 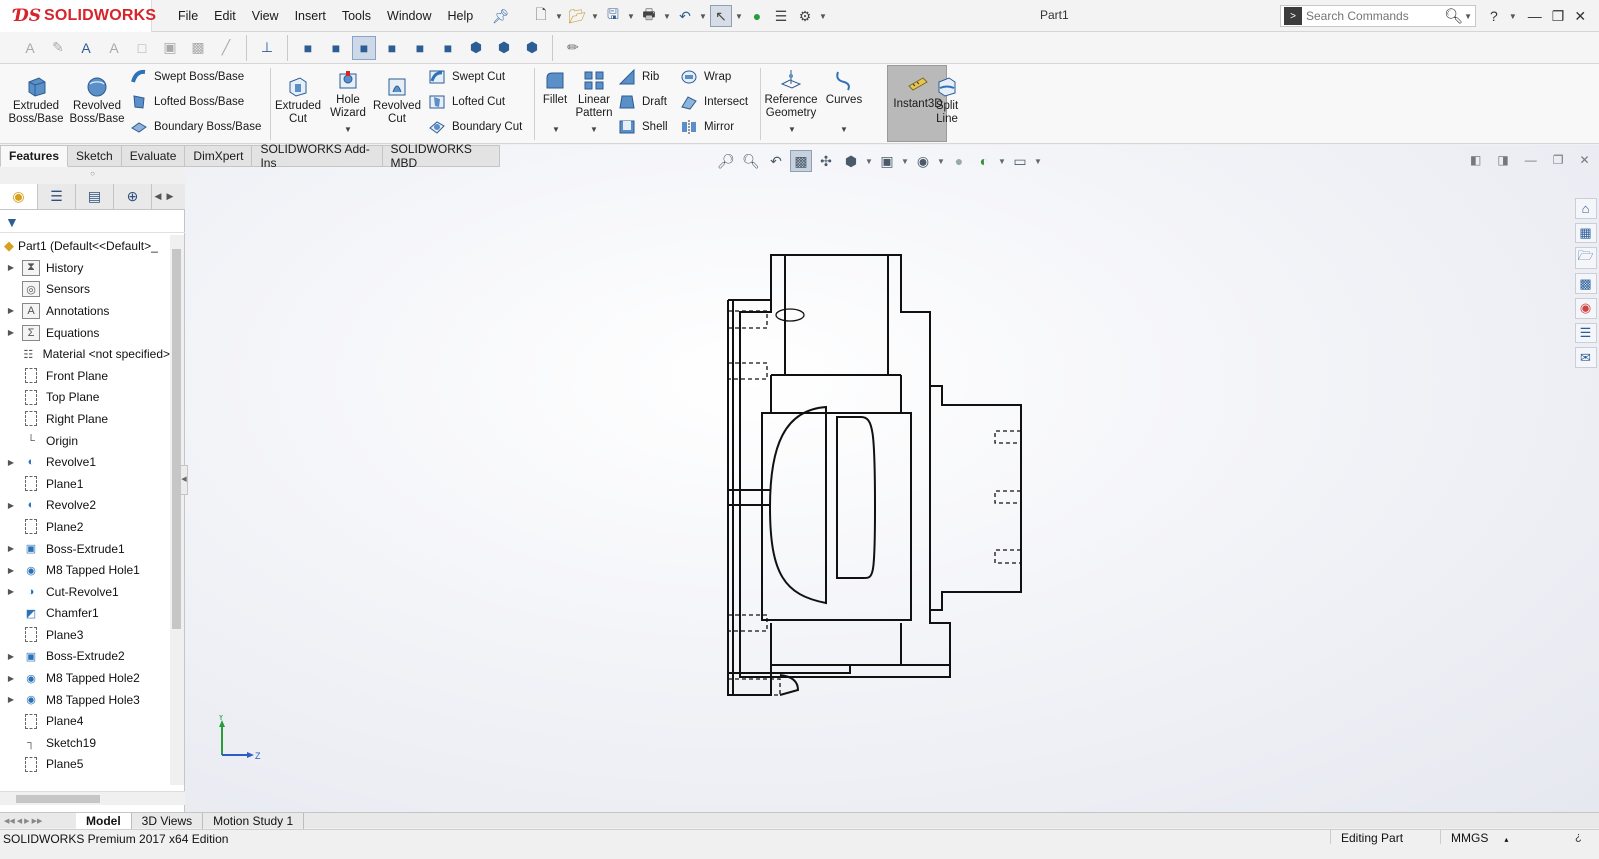 I want to click on revolved-cut-button: Revolved Cut, so click(x=397, y=100).